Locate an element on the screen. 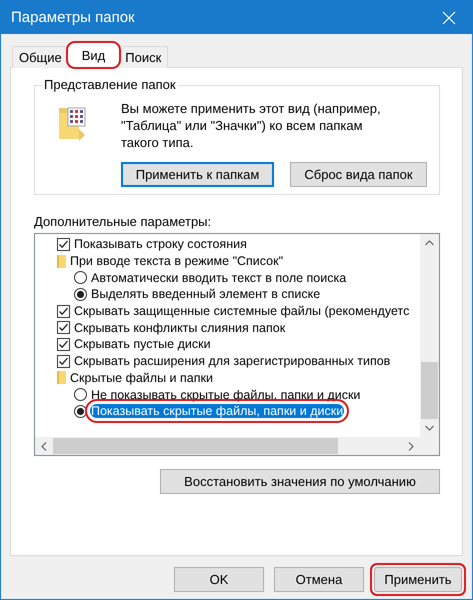 This screenshot has width=473, height=600. option-label: Скрывать пустые диски is located at coordinates (142, 344).